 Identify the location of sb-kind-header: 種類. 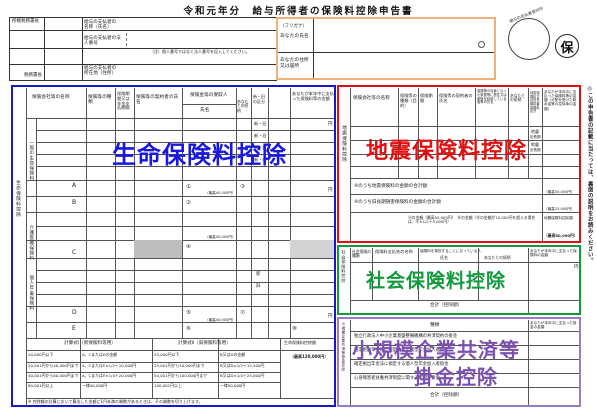
(435, 325).